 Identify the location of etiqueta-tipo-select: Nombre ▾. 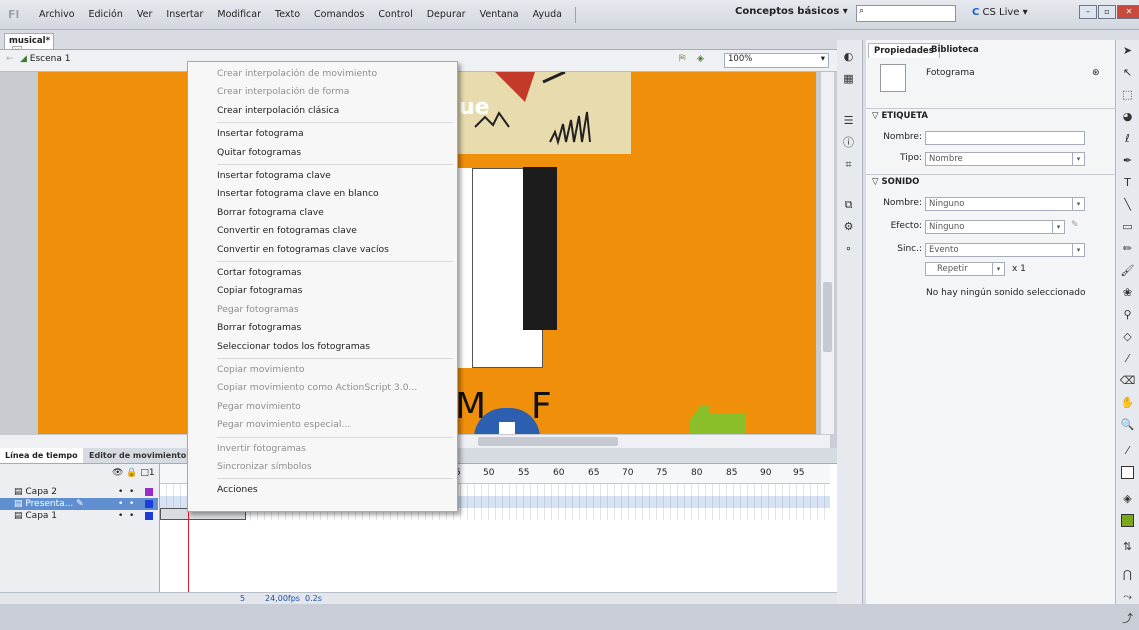
(1005, 159).